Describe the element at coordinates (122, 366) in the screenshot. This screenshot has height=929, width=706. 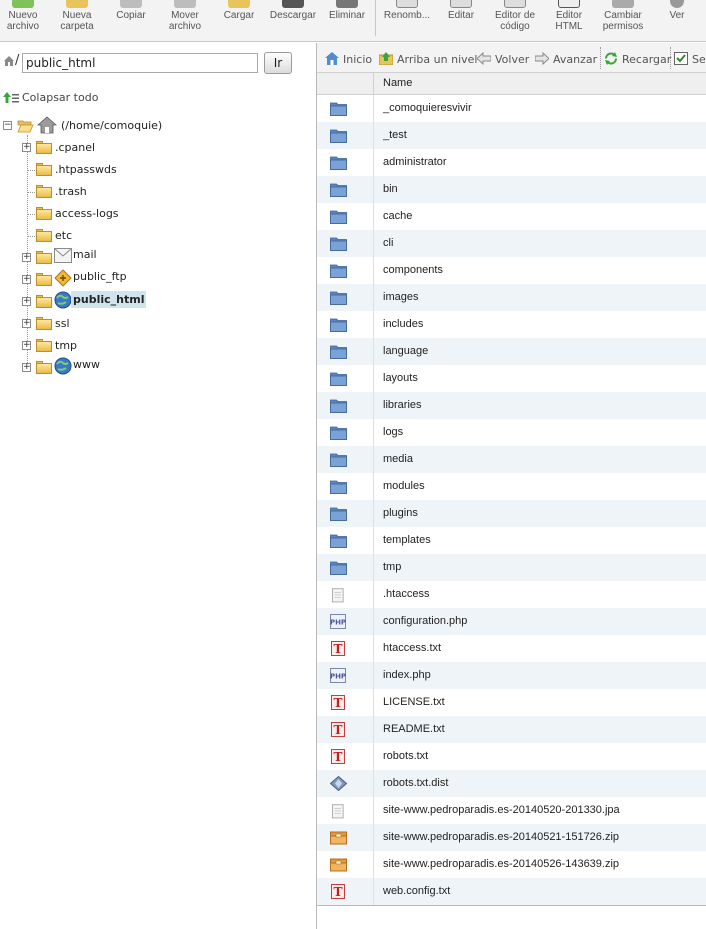
I see `tree-node-www: + www` at that location.